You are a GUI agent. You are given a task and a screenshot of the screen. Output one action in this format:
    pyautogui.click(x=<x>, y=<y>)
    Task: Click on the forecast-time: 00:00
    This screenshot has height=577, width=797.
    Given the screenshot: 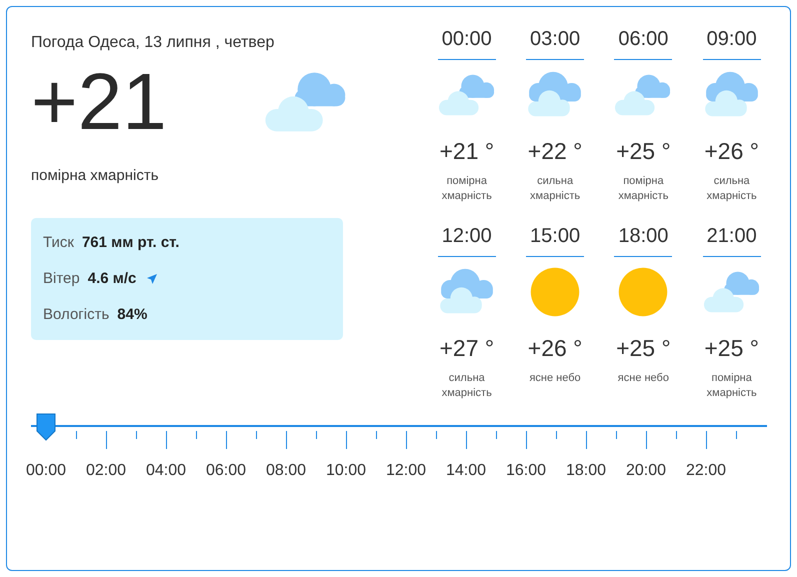 What is the action you would take?
    pyautogui.click(x=467, y=42)
    